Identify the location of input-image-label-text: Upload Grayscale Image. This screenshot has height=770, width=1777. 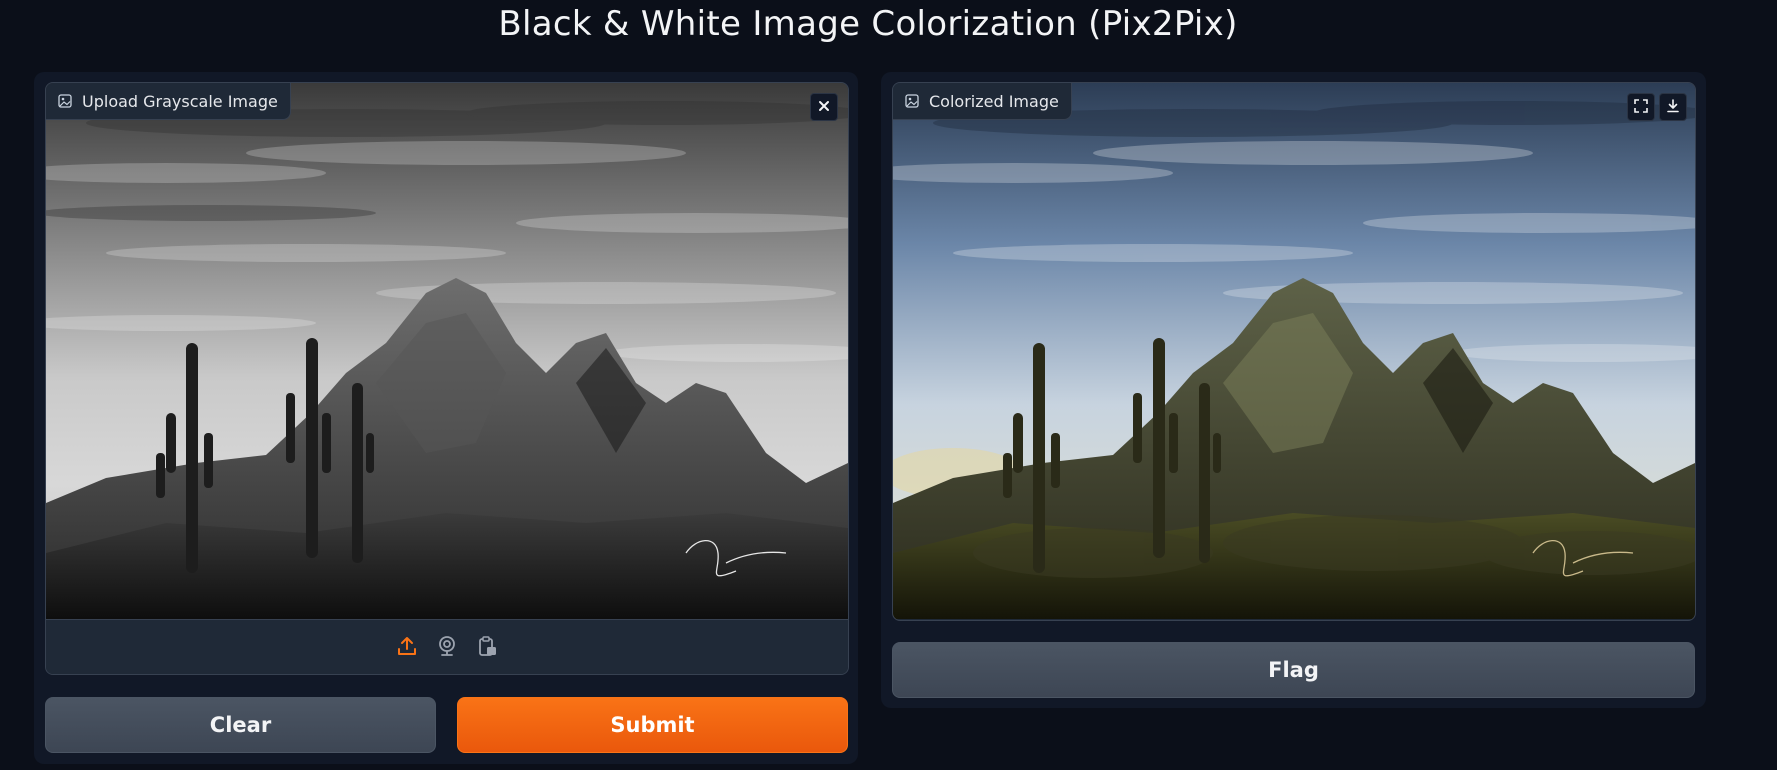
(180, 101).